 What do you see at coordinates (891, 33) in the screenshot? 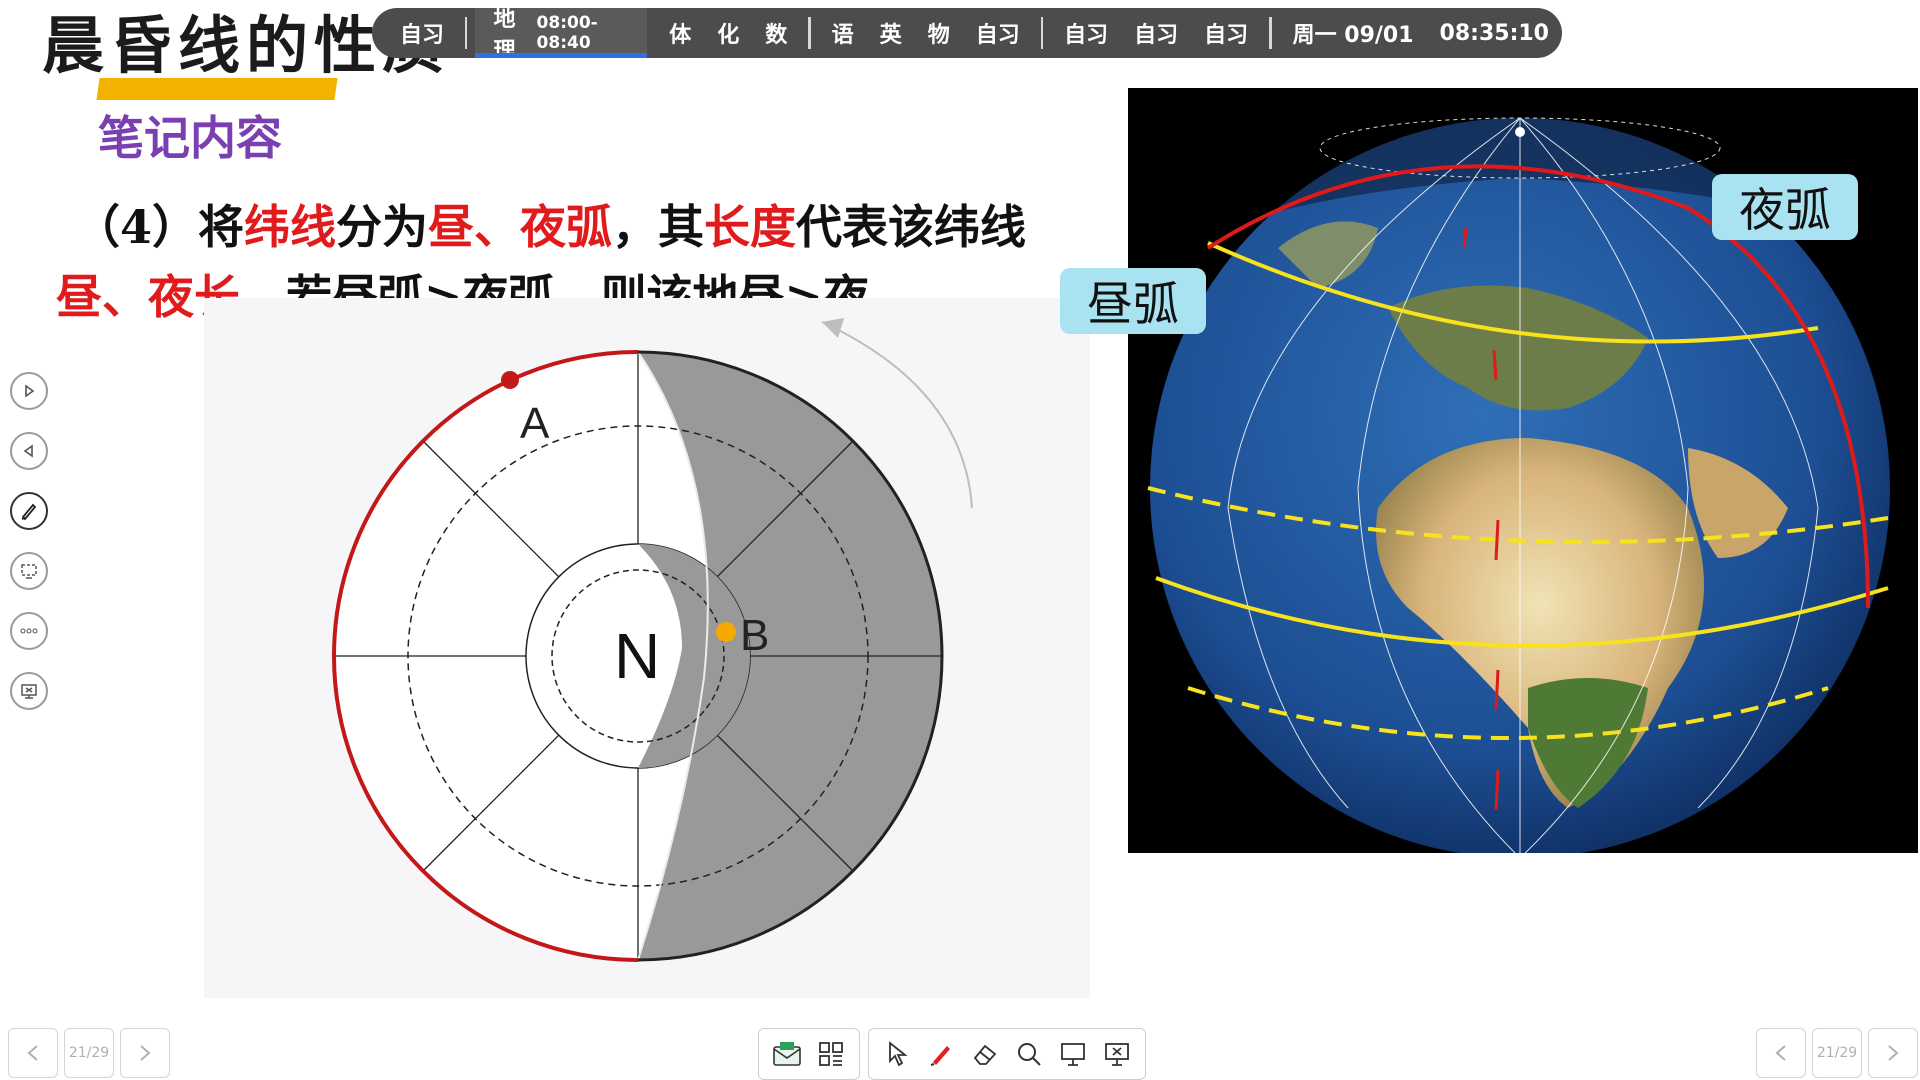
I see `schedule-item: 英` at bounding box center [891, 33].